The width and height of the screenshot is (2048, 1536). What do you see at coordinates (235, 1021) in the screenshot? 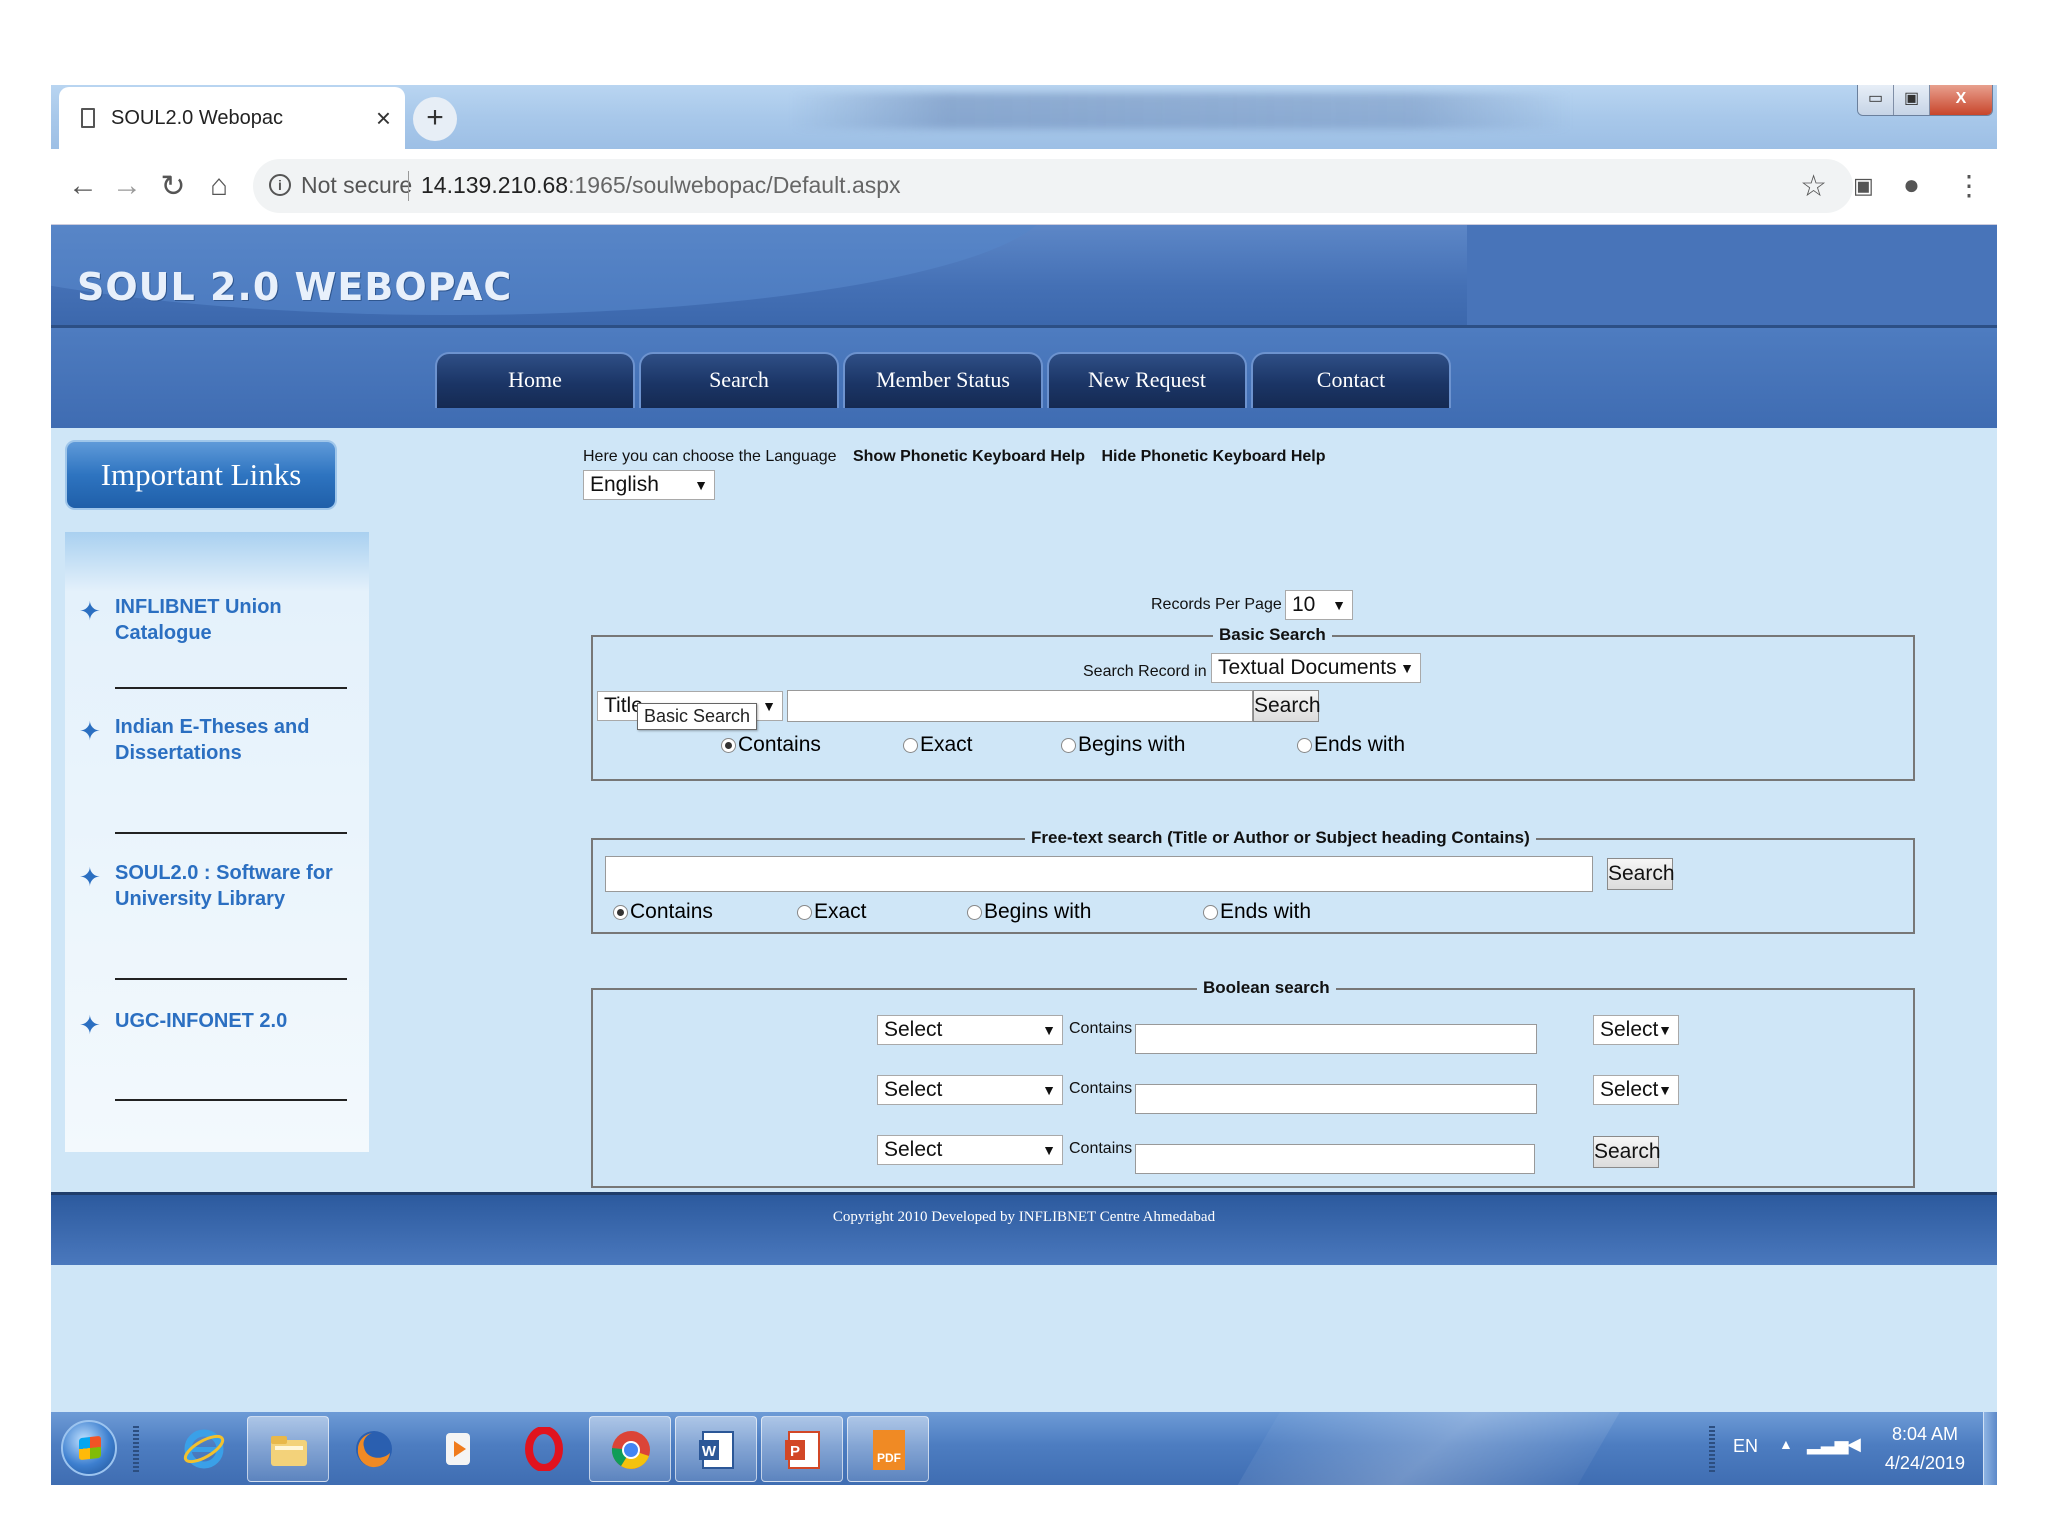
I see `link-label: UGC-INFONET 2.0` at bounding box center [235, 1021].